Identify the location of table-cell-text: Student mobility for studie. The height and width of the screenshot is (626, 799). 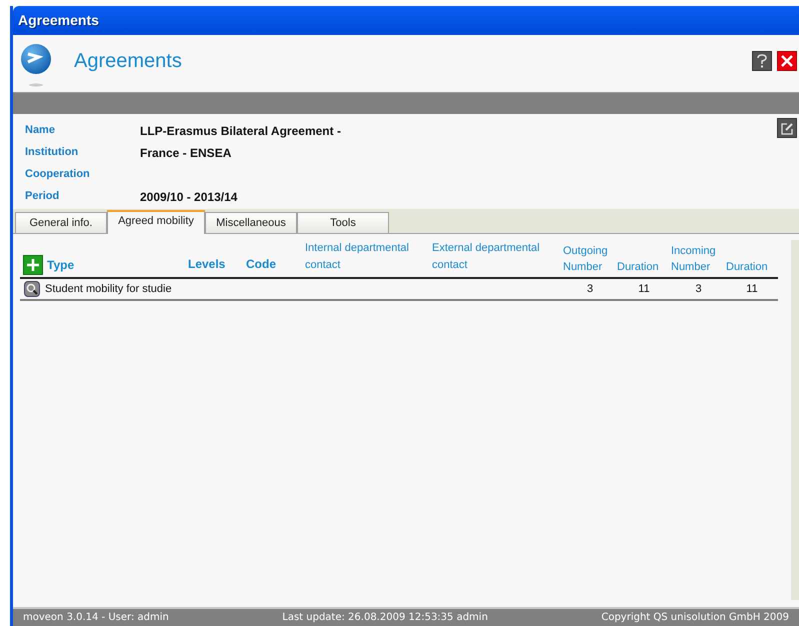
(108, 289).